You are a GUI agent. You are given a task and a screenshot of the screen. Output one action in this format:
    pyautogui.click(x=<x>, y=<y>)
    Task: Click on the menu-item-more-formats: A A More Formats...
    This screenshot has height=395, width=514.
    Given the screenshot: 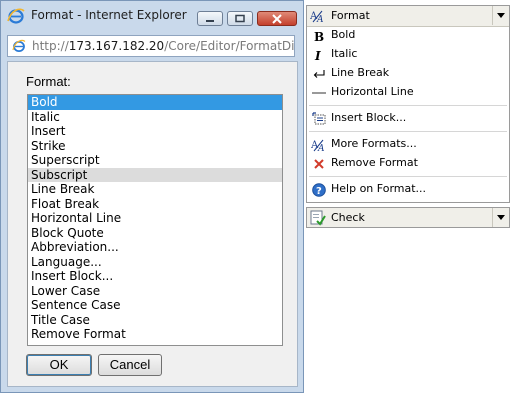 What is the action you would take?
    pyautogui.click(x=408, y=144)
    